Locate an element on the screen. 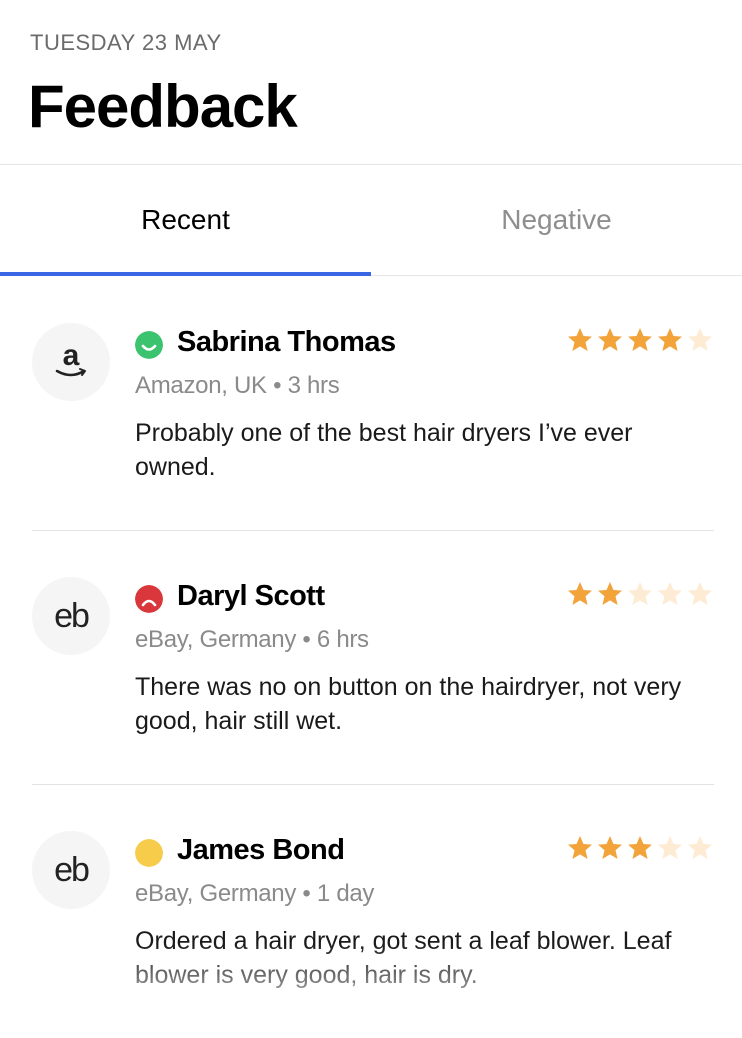  svg-text: a is located at coordinates (71, 356).